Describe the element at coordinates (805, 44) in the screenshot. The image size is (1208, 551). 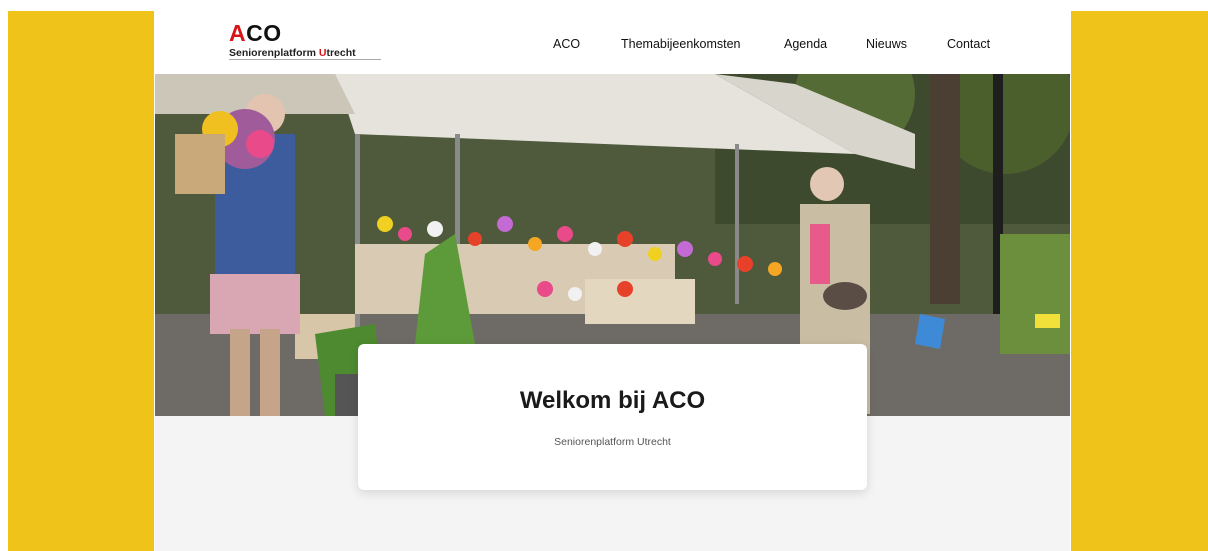
I see `nav-item-agenda: Agenda` at that location.